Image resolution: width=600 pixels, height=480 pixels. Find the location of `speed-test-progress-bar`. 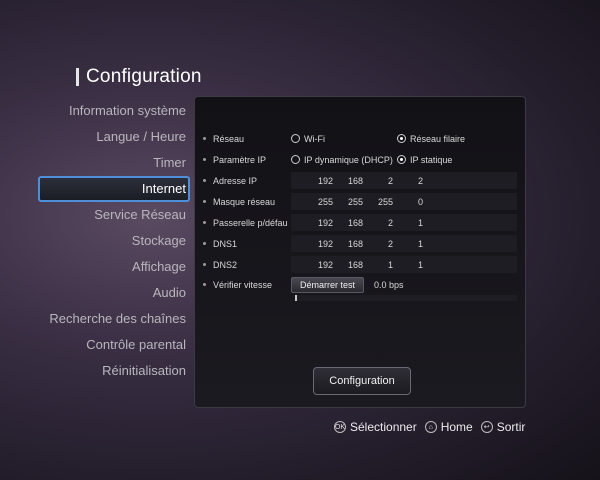

speed-test-progress-bar is located at coordinates (406, 298).